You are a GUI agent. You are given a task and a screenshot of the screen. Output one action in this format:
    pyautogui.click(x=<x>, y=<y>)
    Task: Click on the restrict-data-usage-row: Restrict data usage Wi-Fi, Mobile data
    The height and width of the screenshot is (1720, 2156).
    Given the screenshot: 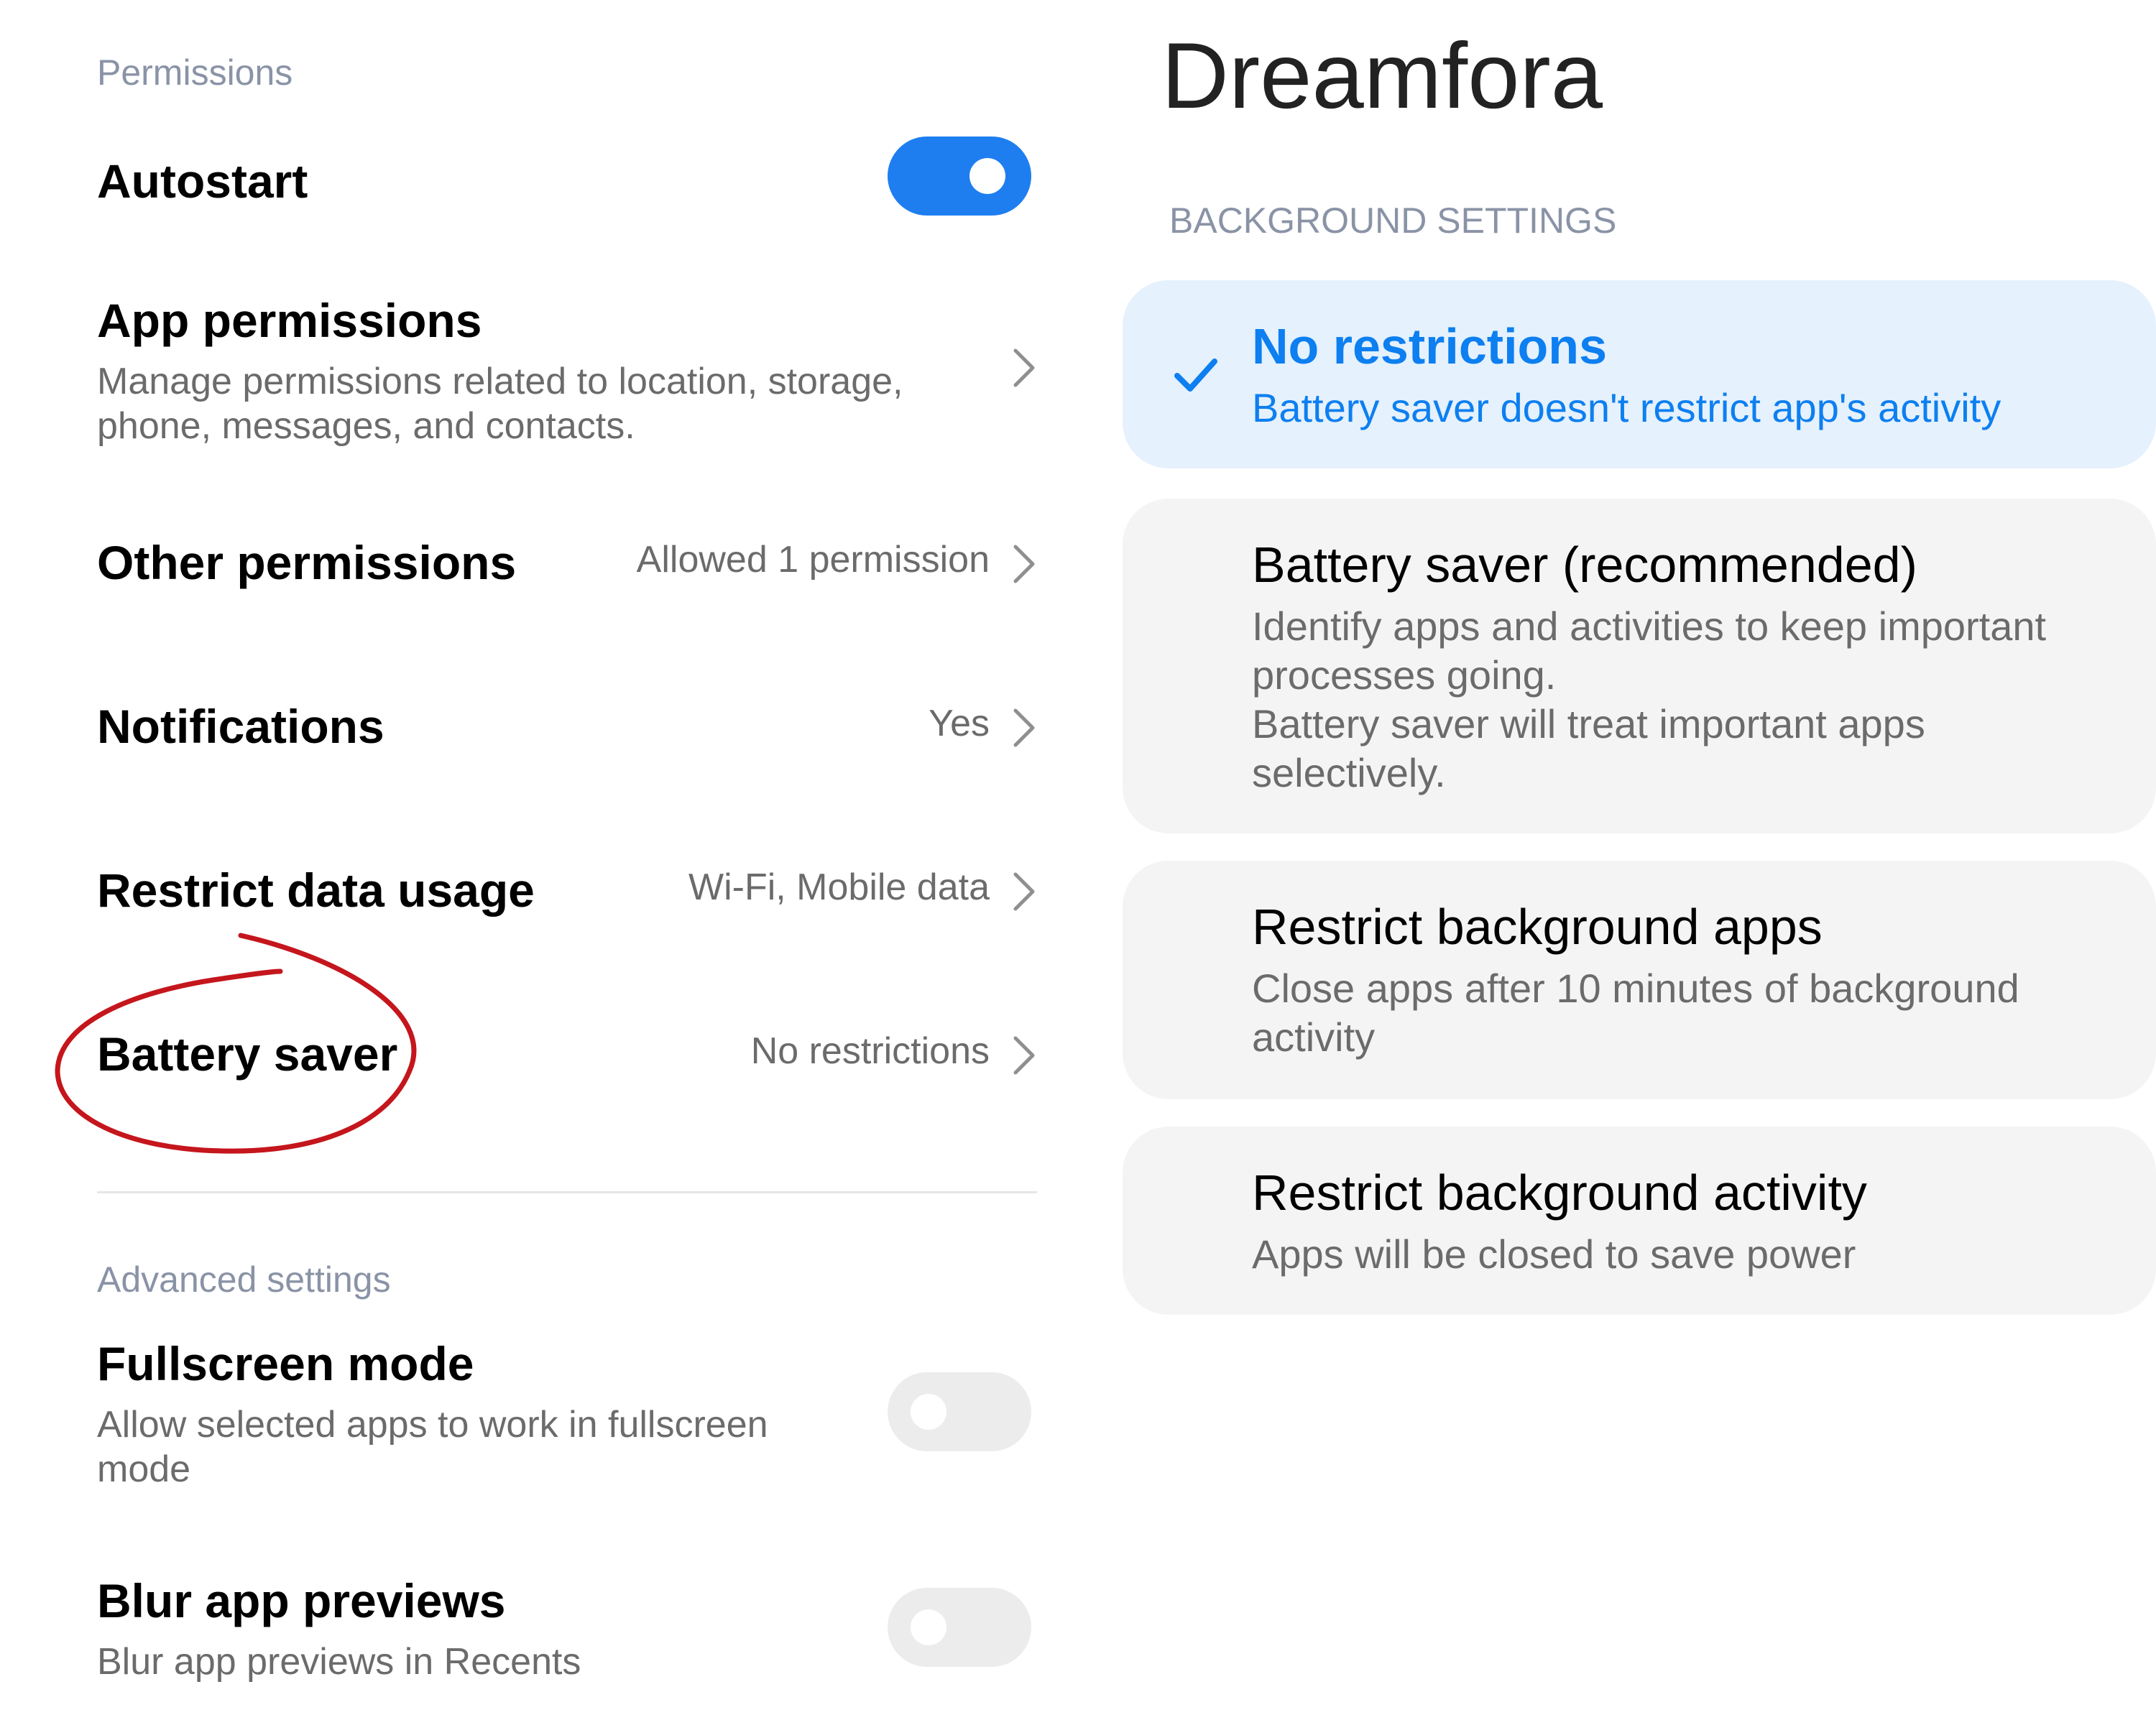 What is the action you would take?
    pyautogui.click(x=571, y=892)
    